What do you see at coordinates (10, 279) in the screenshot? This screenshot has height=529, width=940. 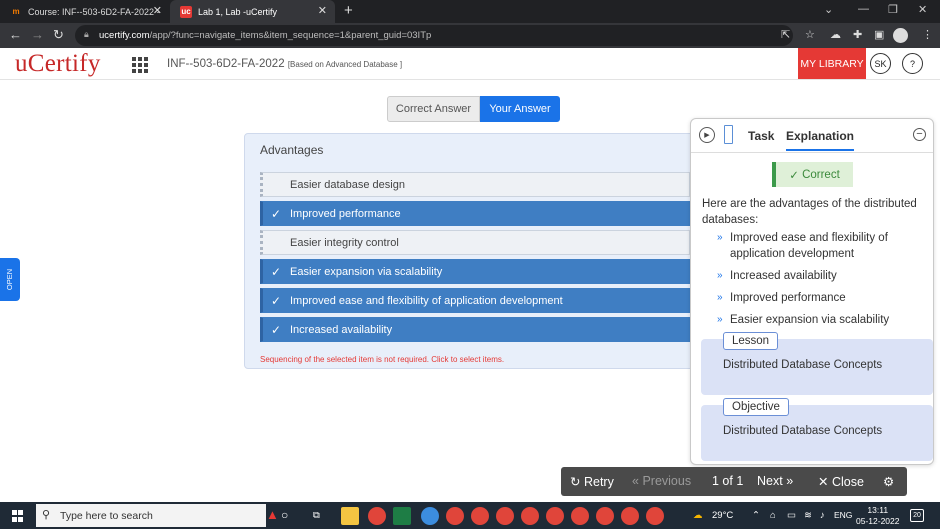 I see `open-side-tab: OPEN` at bounding box center [10, 279].